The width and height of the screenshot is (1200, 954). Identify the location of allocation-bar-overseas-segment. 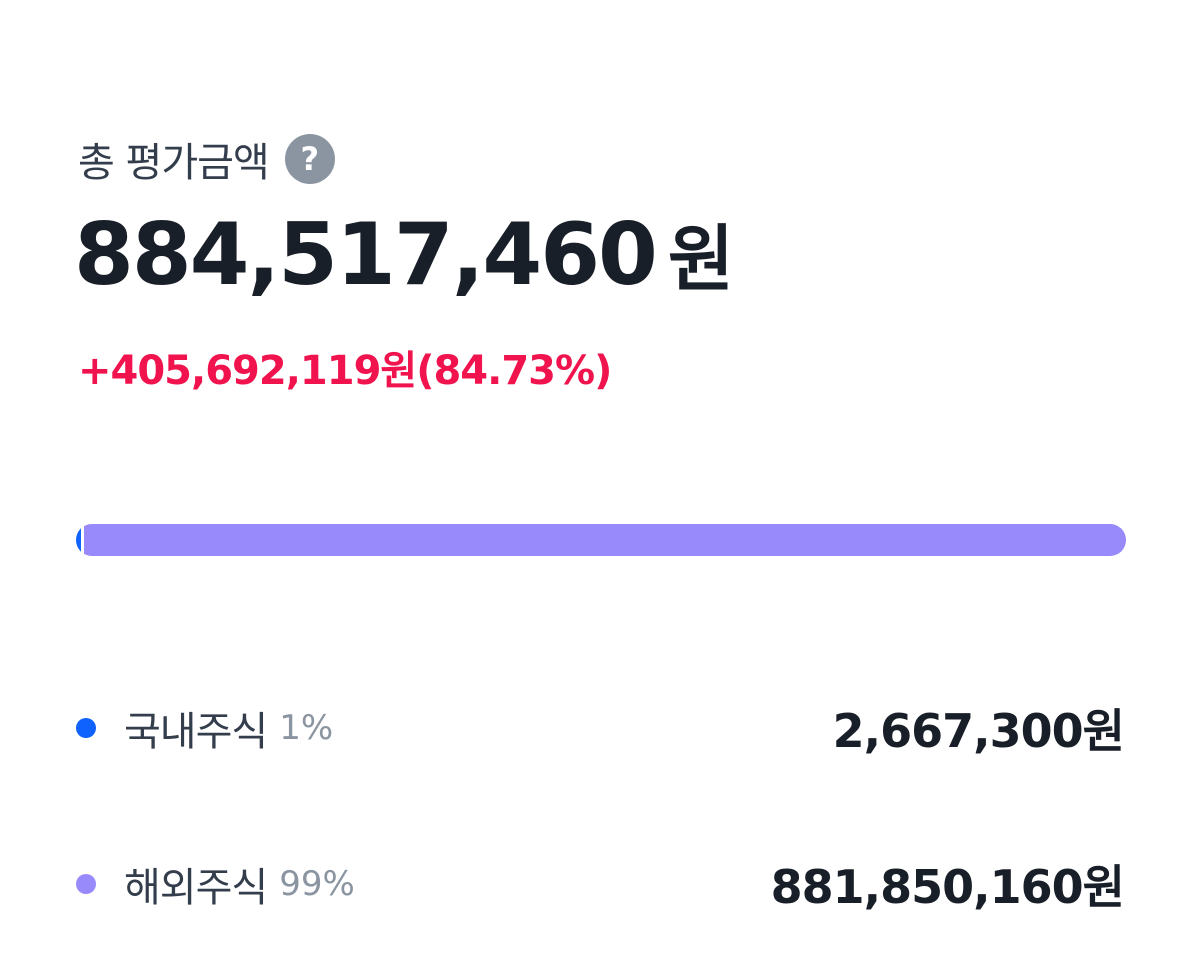
(605, 540).